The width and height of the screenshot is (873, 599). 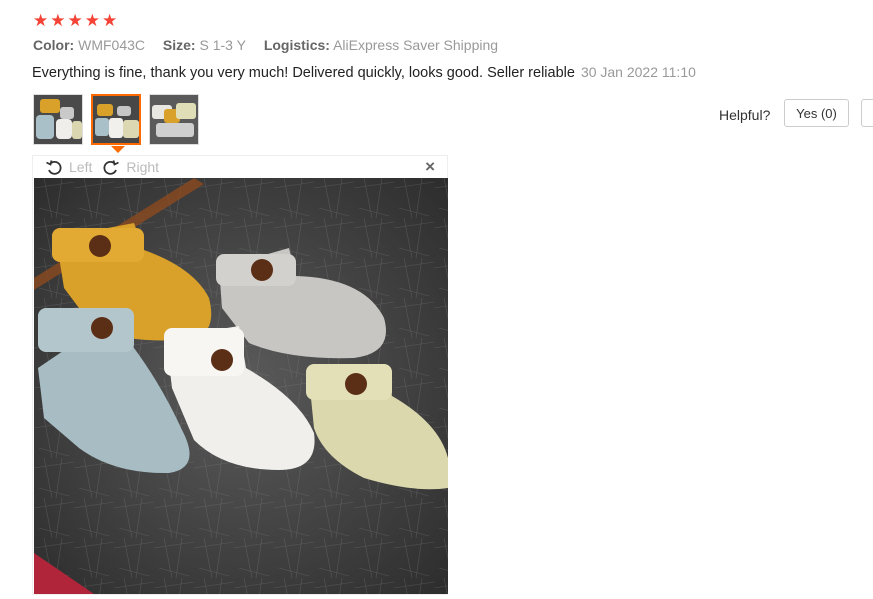 What do you see at coordinates (867, 113) in the screenshot?
I see `helpful-no-button` at bounding box center [867, 113].